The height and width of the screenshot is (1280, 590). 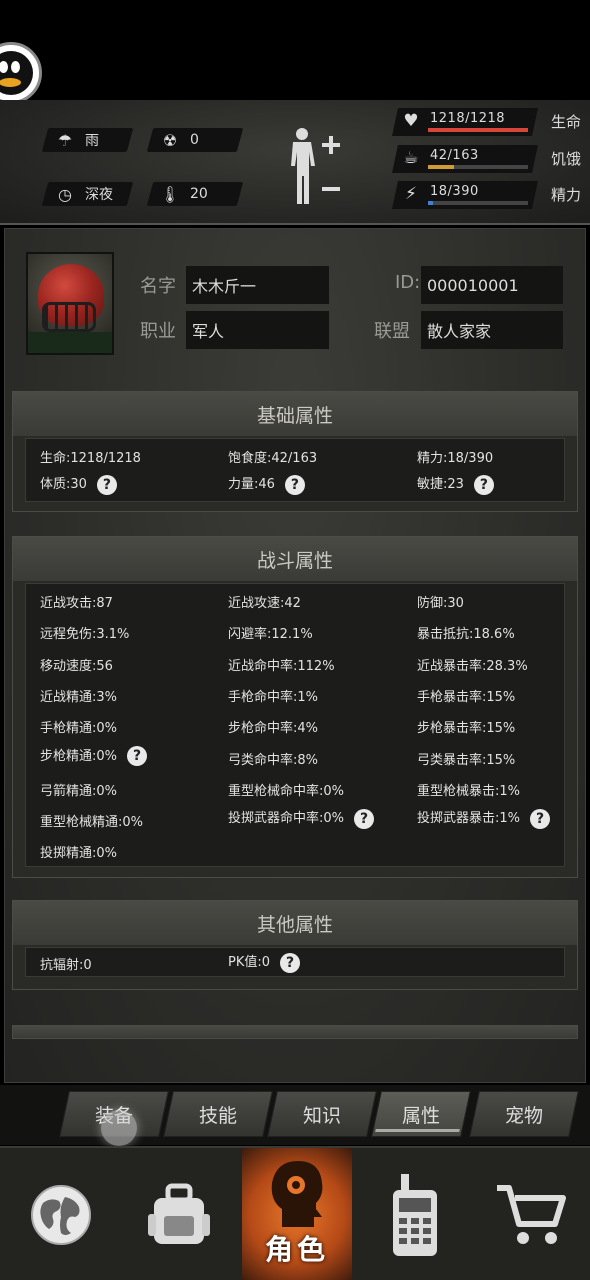 I want to click on nav-character: 角色, so click(x=297, y=1214).